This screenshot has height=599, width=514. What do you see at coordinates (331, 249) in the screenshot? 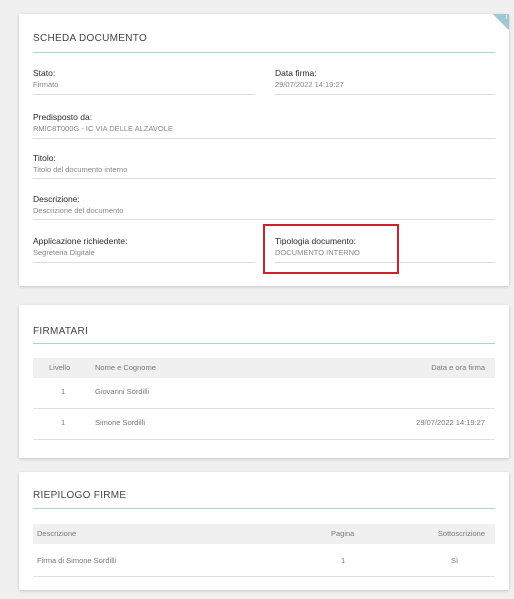
I see `tipologia-highlight-box` at bounding box center [331, 249].